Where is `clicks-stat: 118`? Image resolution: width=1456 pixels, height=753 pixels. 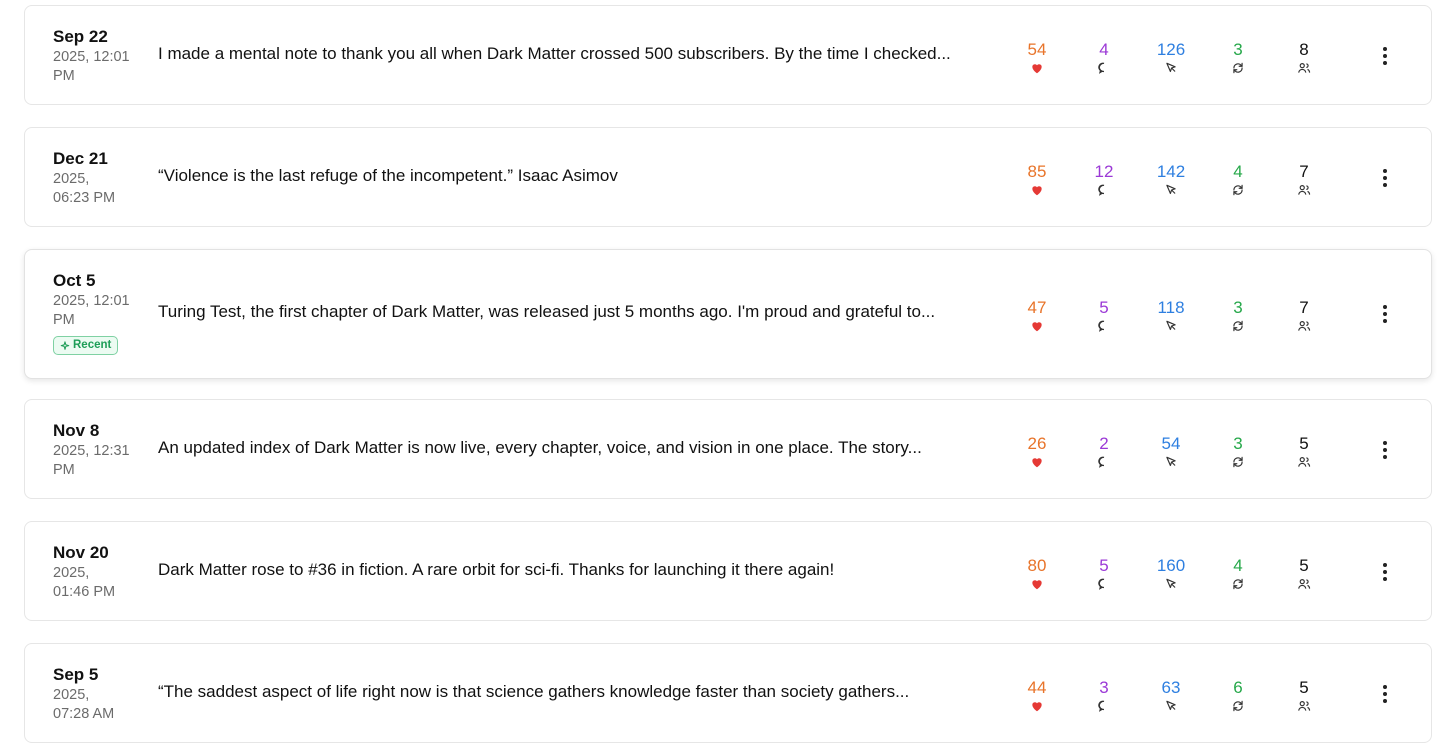 clicks-stat: 118 is located at coordinates (1171, 315).